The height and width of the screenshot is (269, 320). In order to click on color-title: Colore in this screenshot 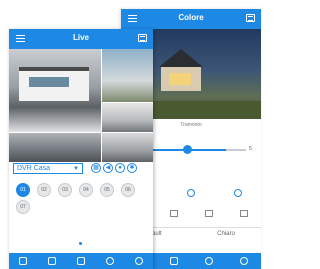, I will do `click(191, 17)`.